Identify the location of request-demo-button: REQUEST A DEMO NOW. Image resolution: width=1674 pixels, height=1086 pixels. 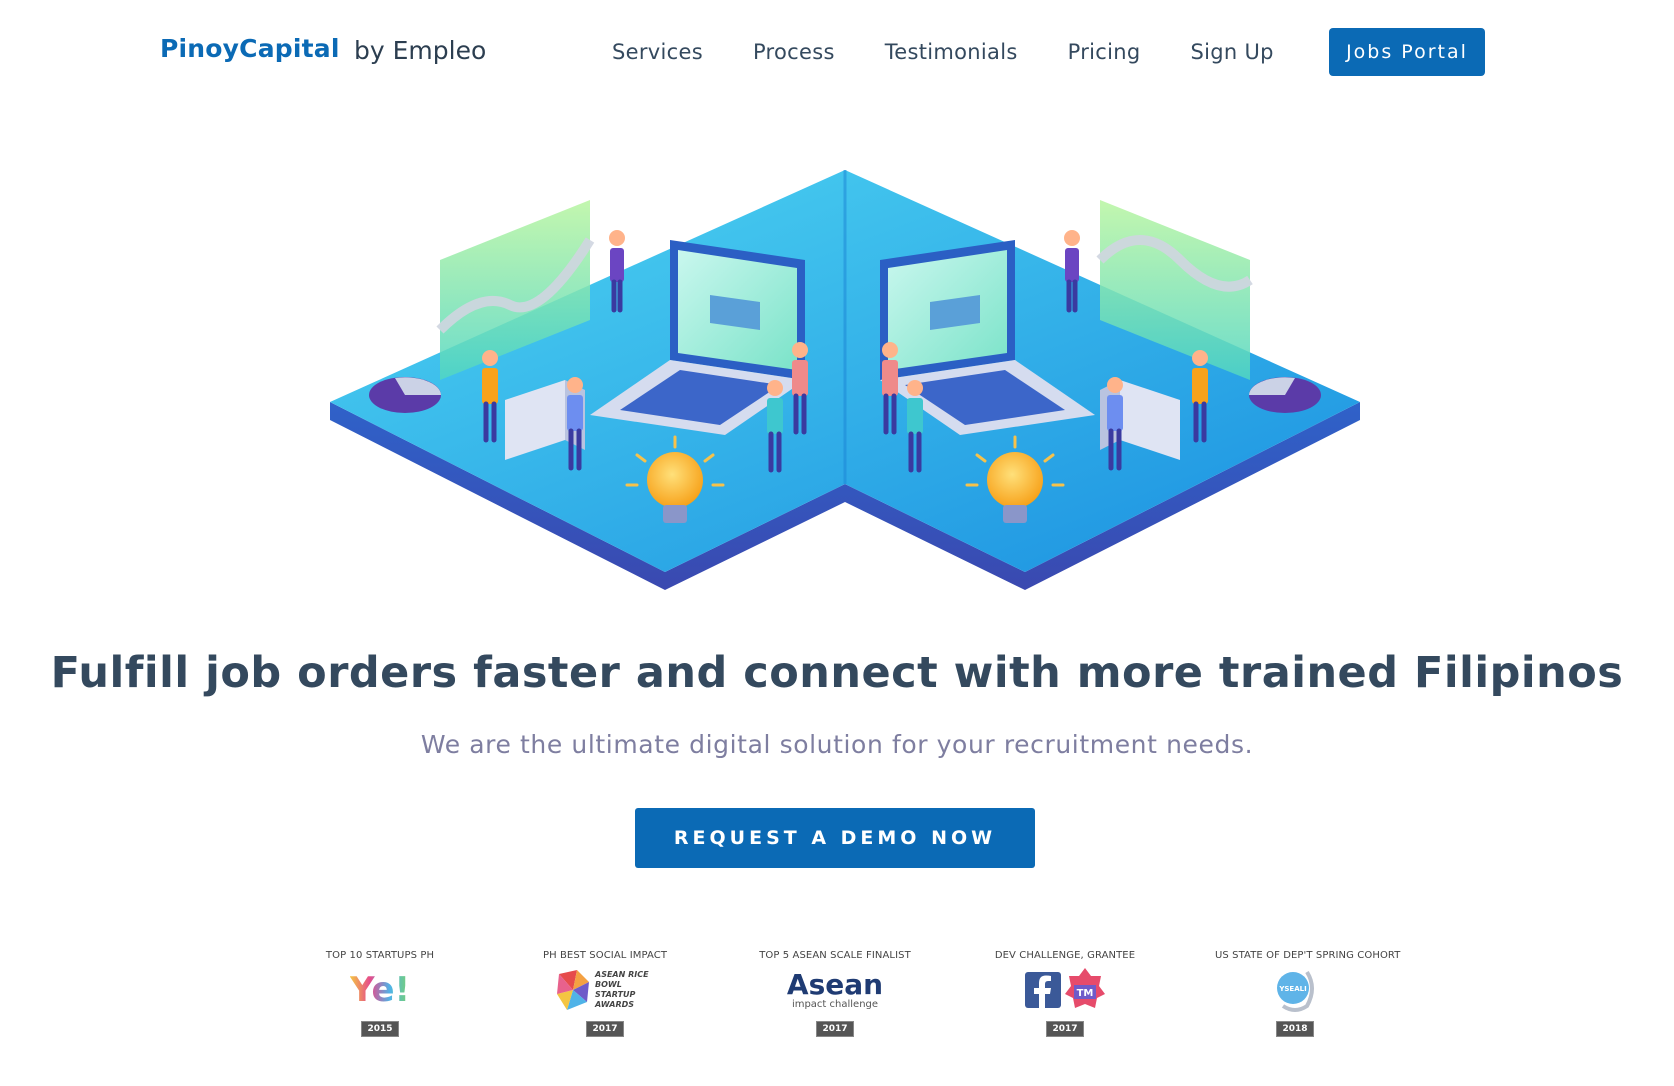
(835, 838).